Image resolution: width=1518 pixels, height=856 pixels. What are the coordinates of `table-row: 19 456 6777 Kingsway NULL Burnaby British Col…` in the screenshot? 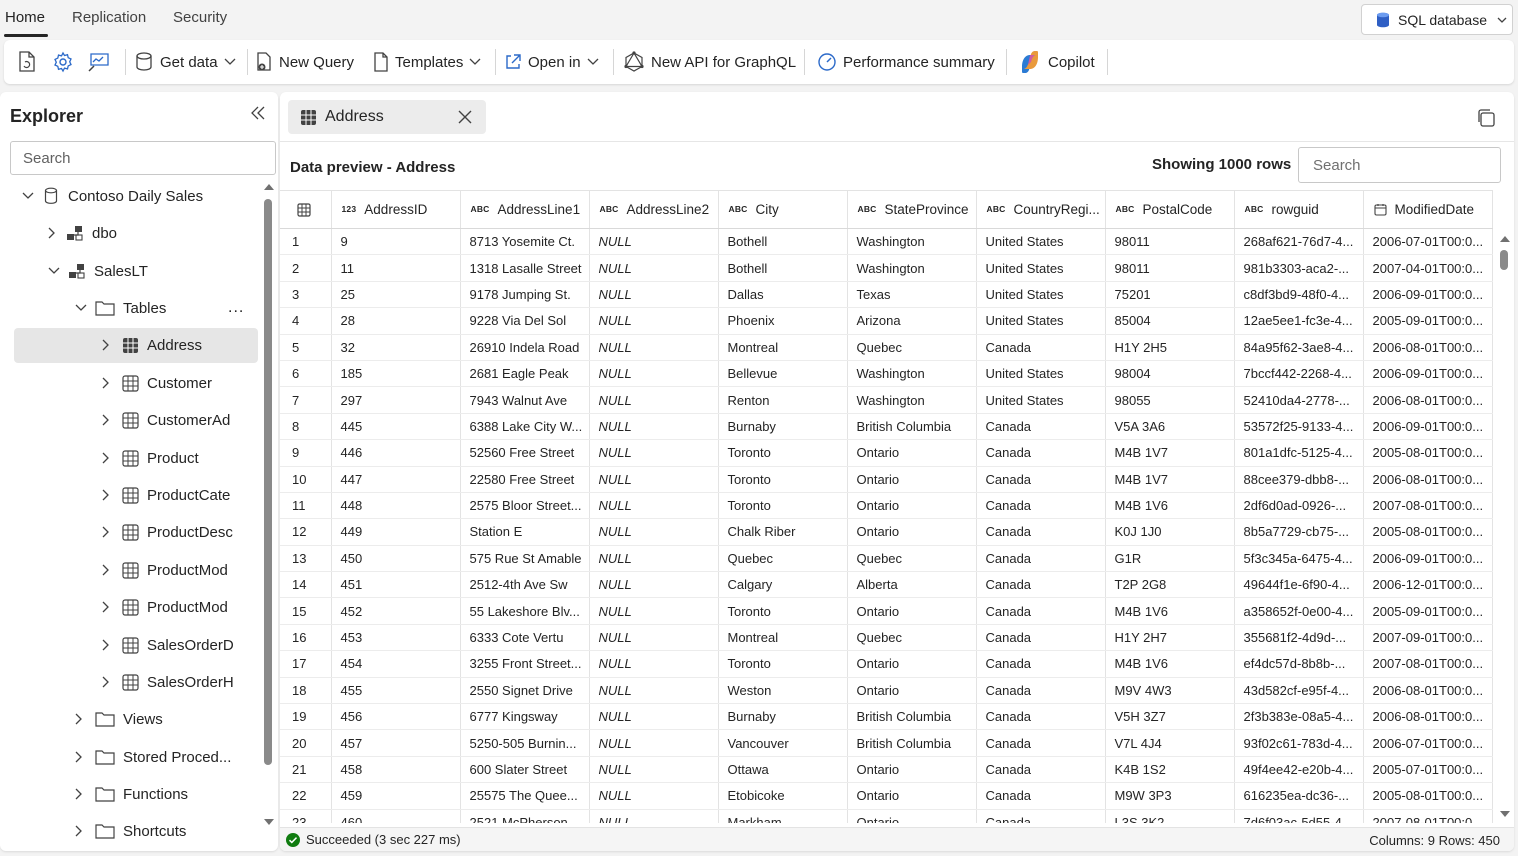 It's located at (886, 717).